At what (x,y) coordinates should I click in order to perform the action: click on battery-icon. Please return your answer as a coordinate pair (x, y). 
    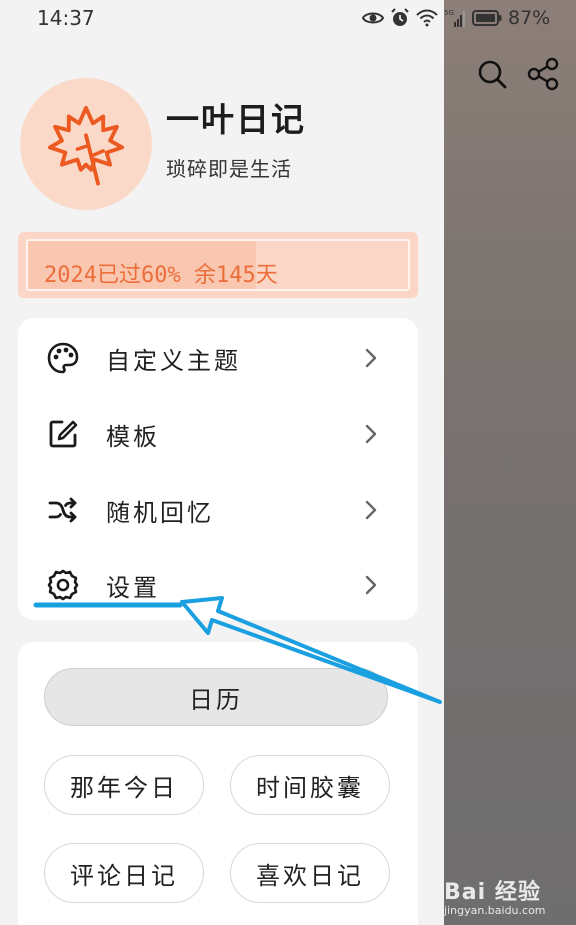
    Looking at the image, I should click on (487, 18).